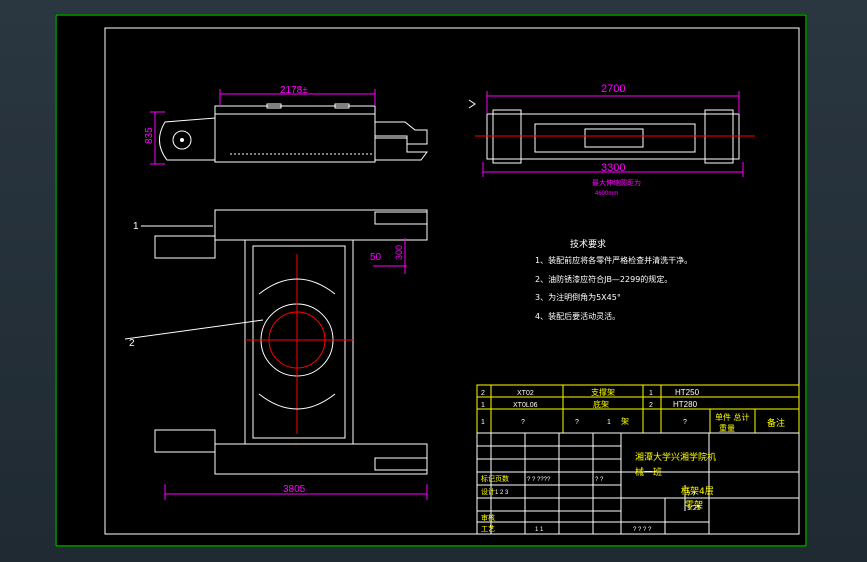 Image resolution: width=867 pixels, height=562 pixels. Describe the element at coordinates (638, 483) in the screenshot. I see `title-block-frame` at that location.